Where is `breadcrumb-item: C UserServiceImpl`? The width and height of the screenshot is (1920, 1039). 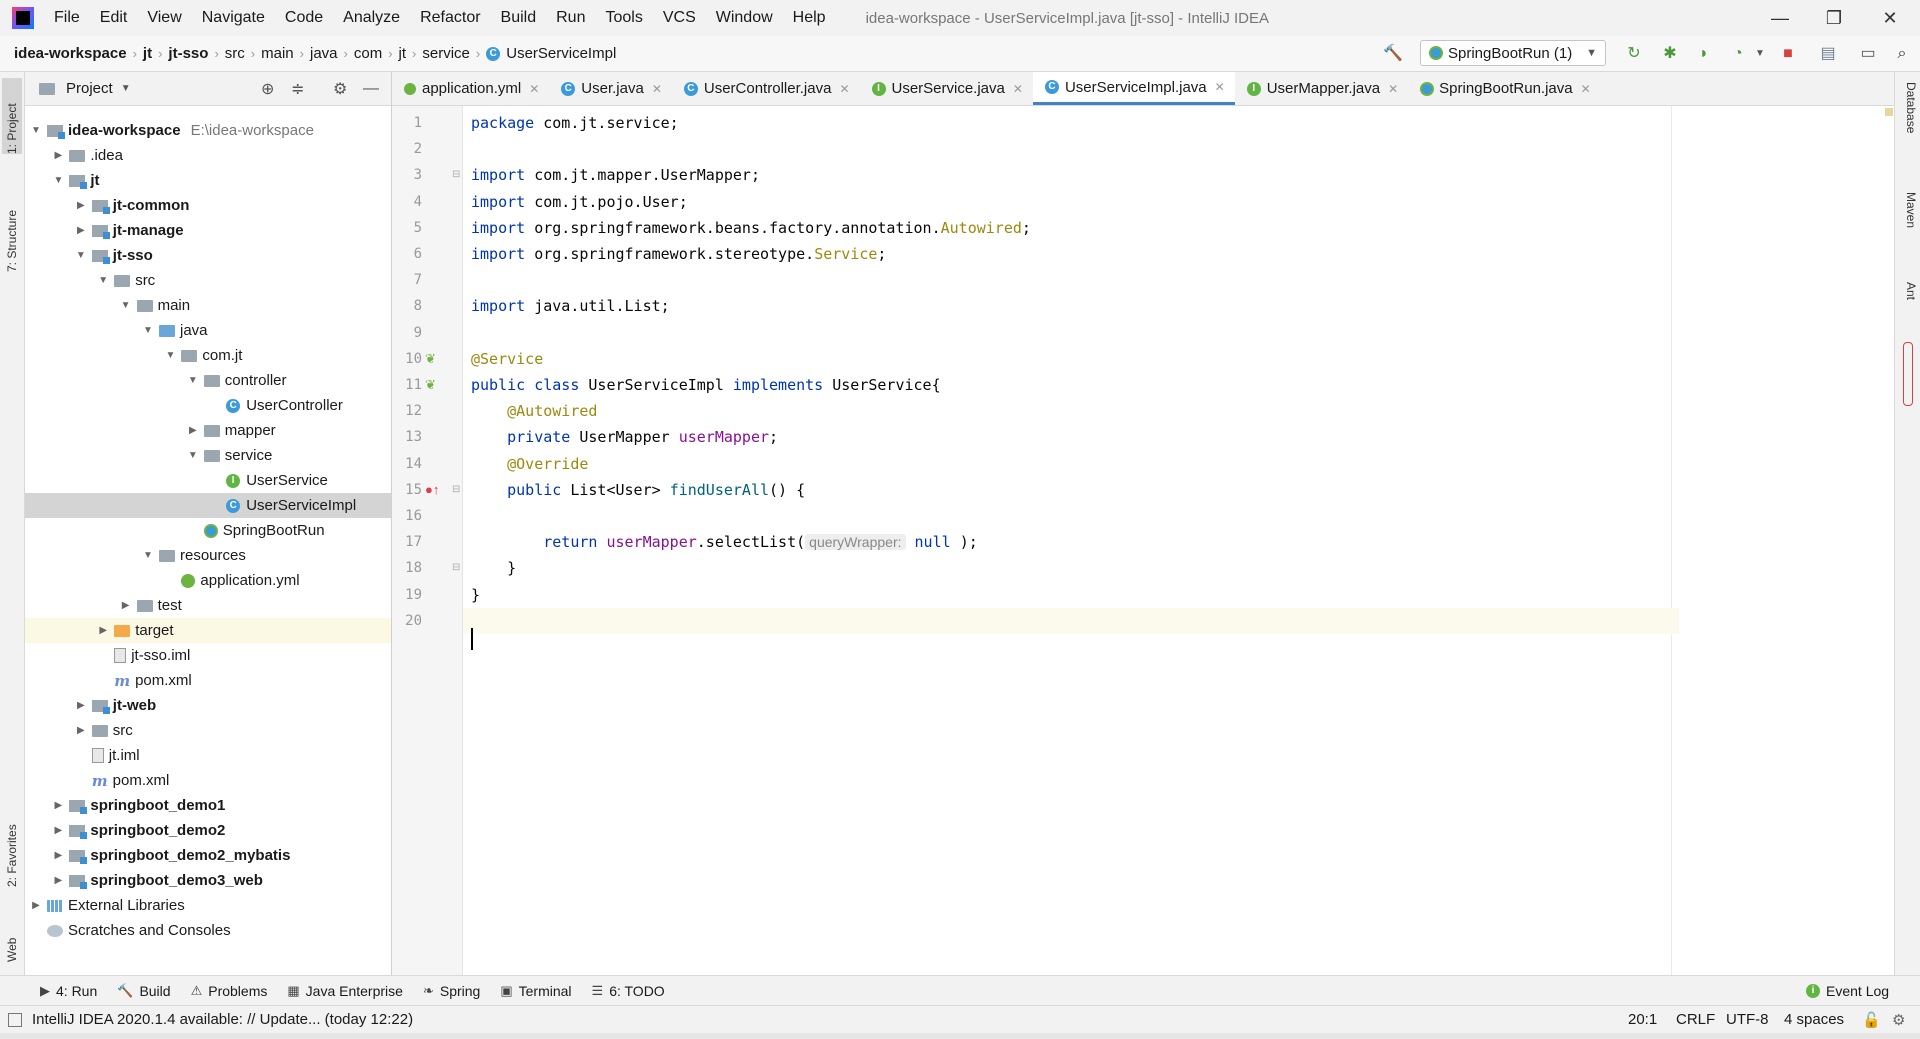 breadcrumb-item: C UserServiceImpl is located at coordinates (551, 53).